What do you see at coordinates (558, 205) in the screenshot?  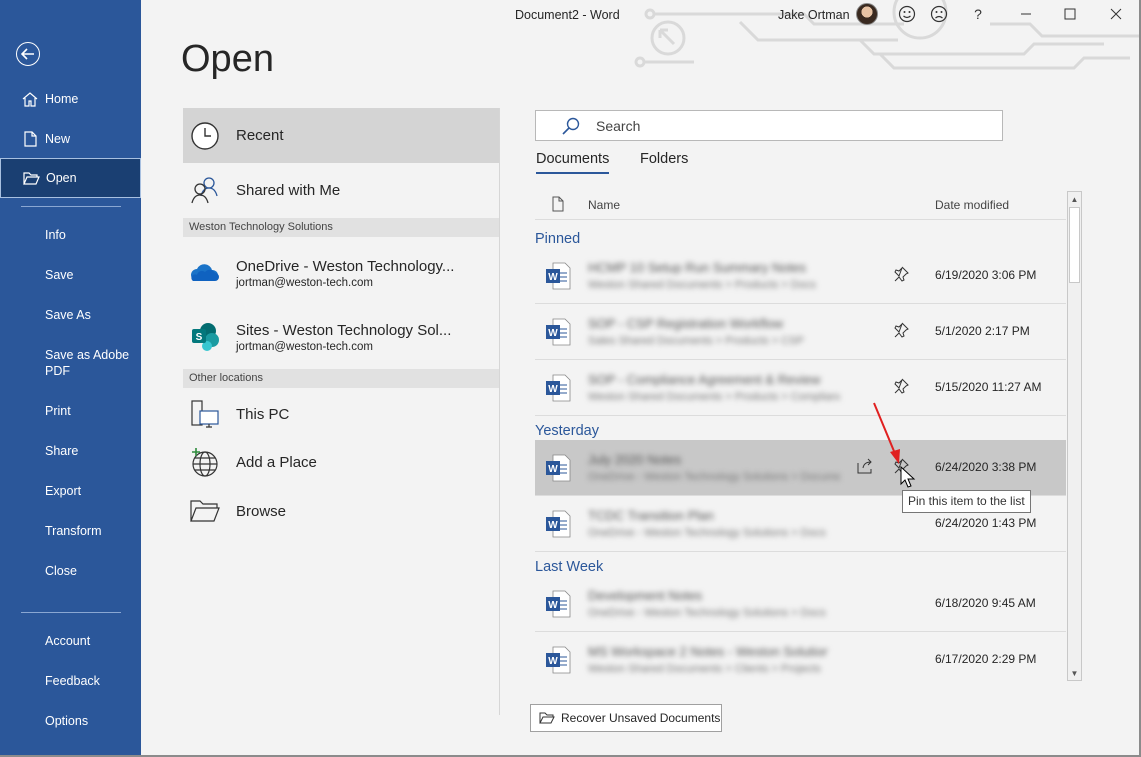 I see `file-type-icon` at bounding box center [558, 205].